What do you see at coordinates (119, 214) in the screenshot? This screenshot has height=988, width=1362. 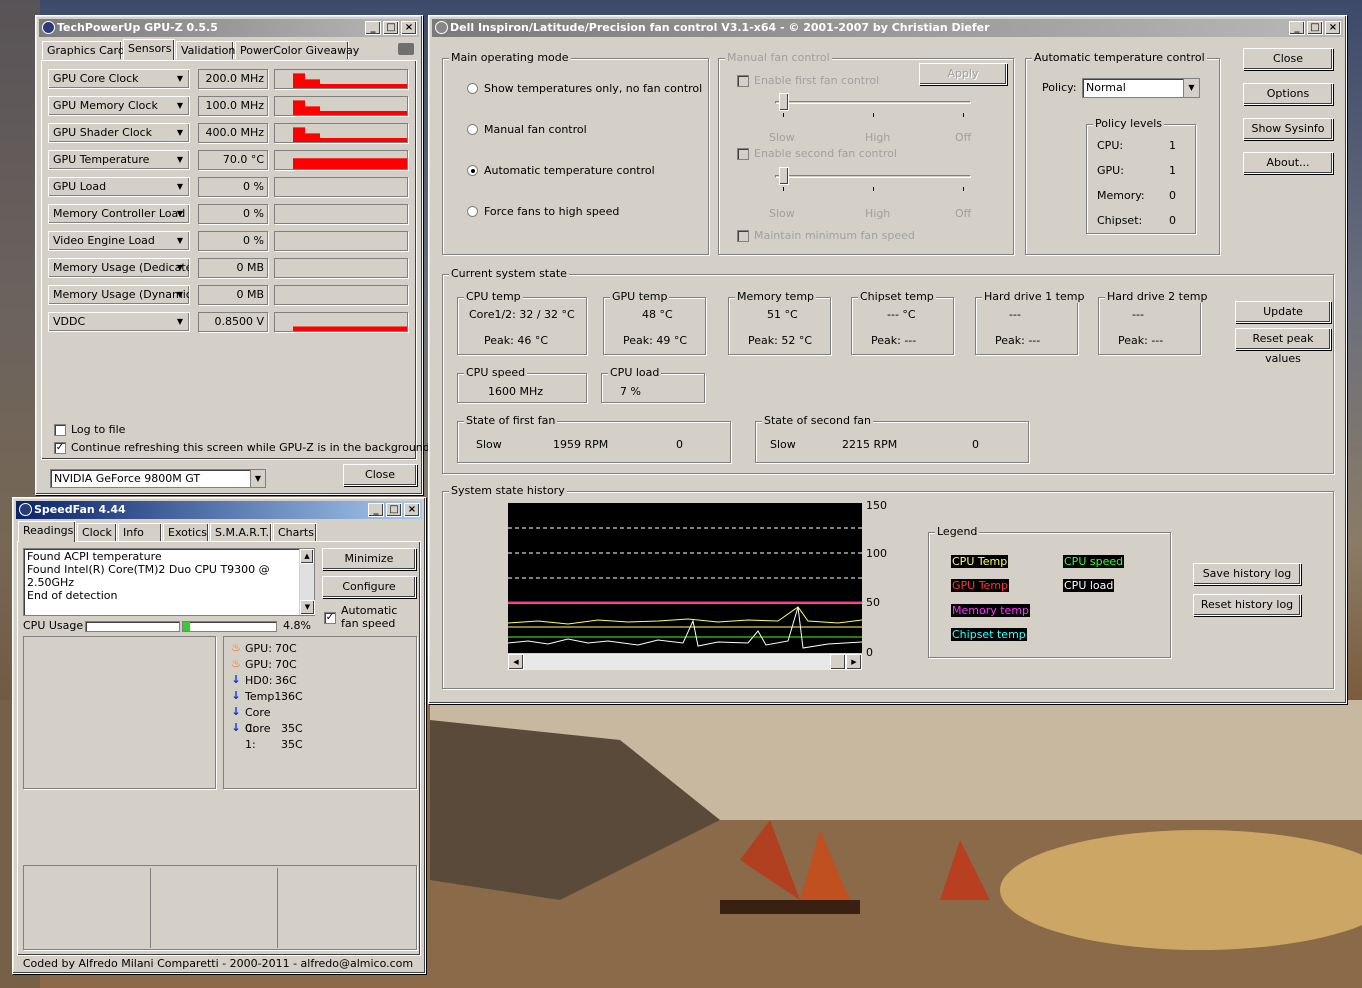 I see `sensor-name: Memory Controller Load ▼` at bounding box center [119, 214].